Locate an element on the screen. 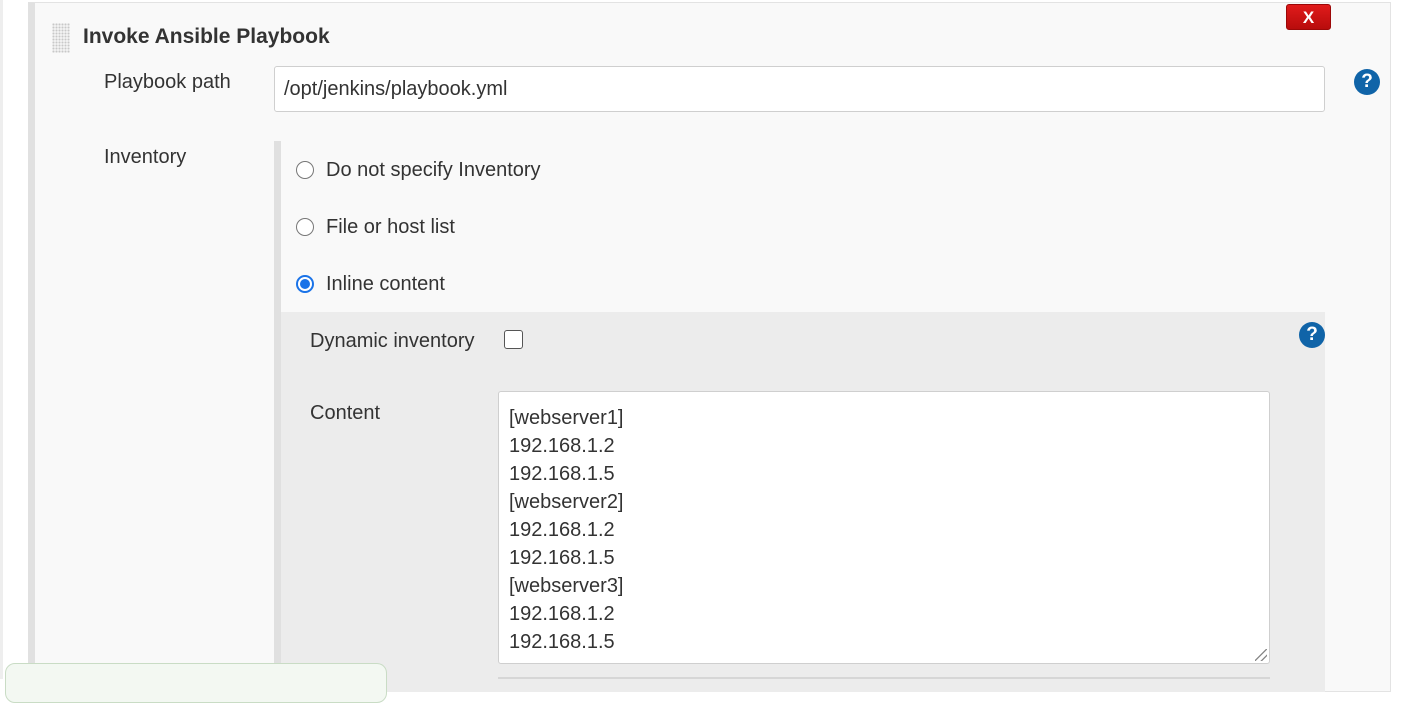 The height and width of the screenshot is (703, 1405). content-line: [webserver2] is located at coordinates (566, 502).